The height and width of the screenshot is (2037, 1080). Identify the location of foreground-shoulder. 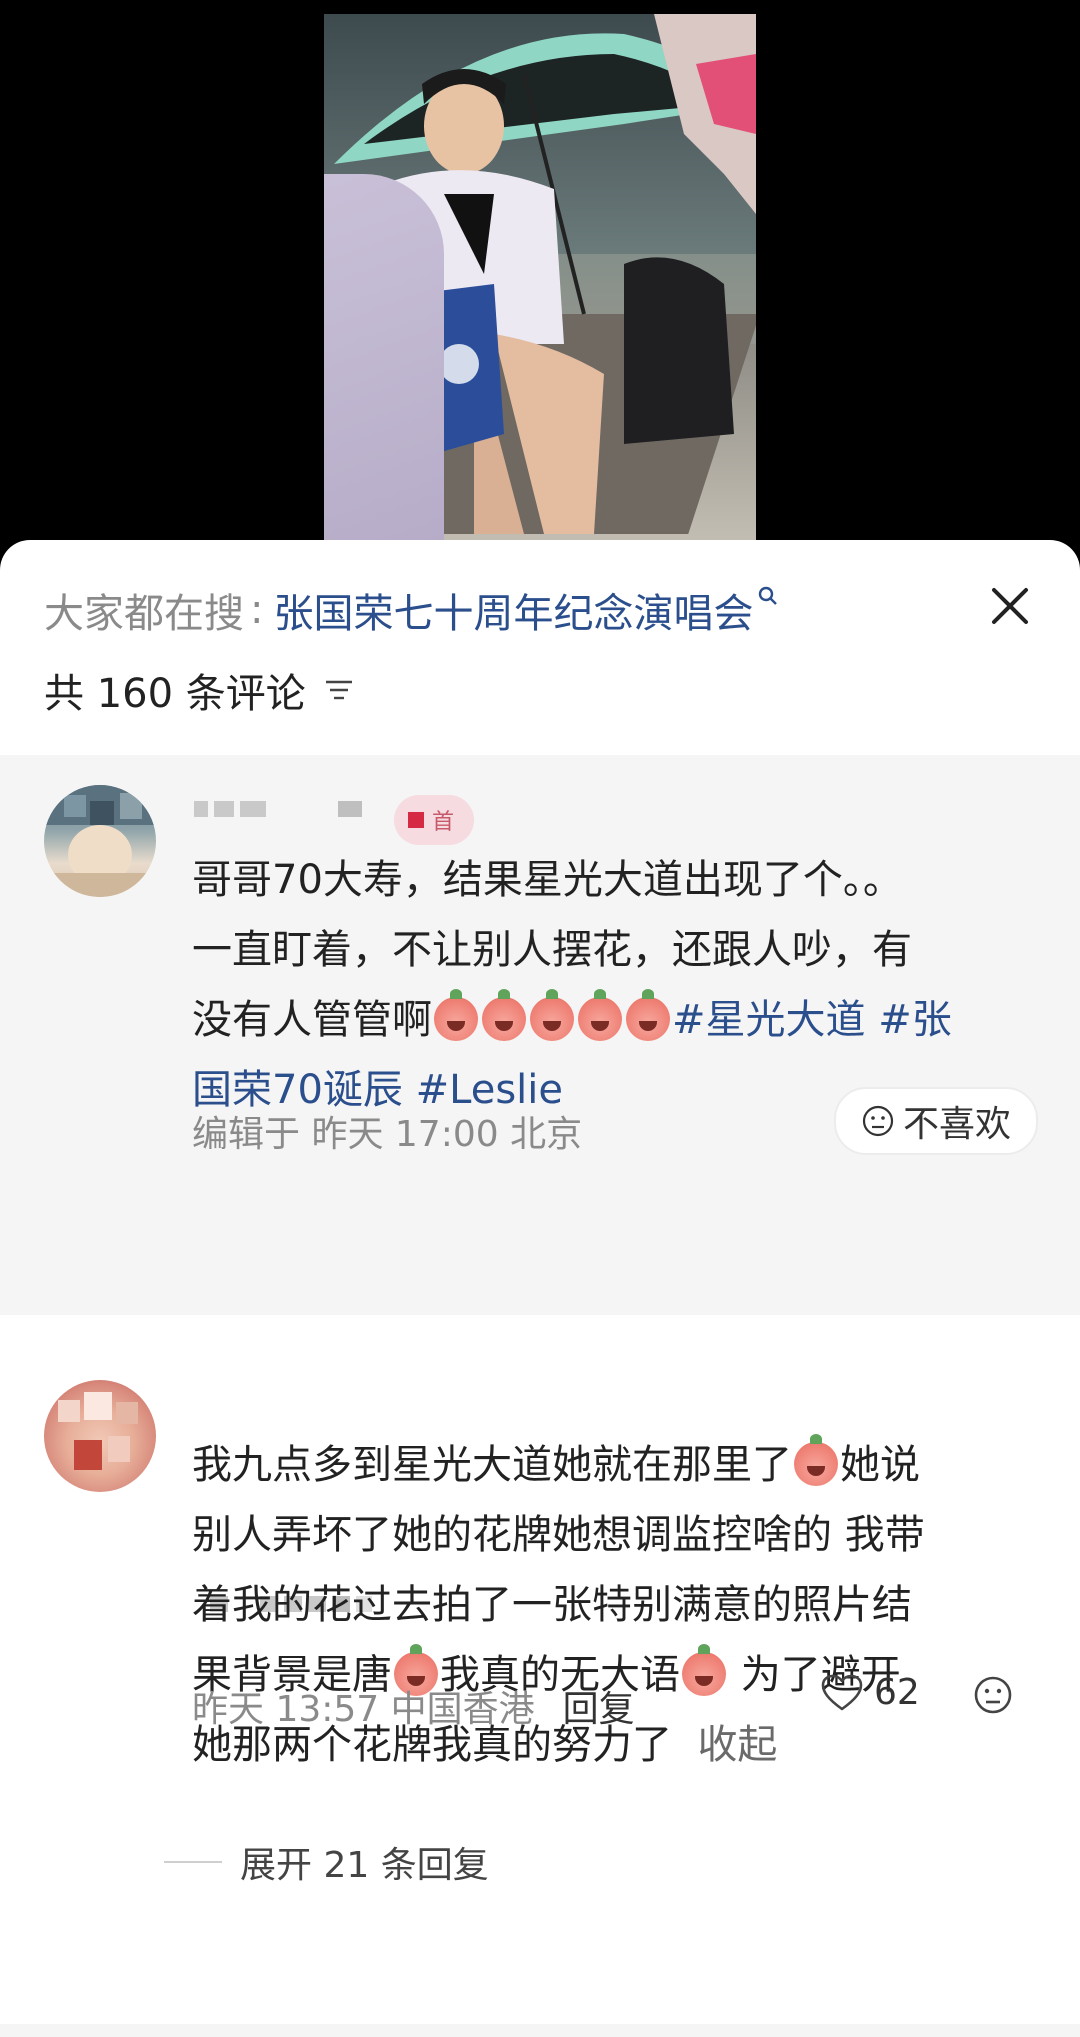
(384, 358).